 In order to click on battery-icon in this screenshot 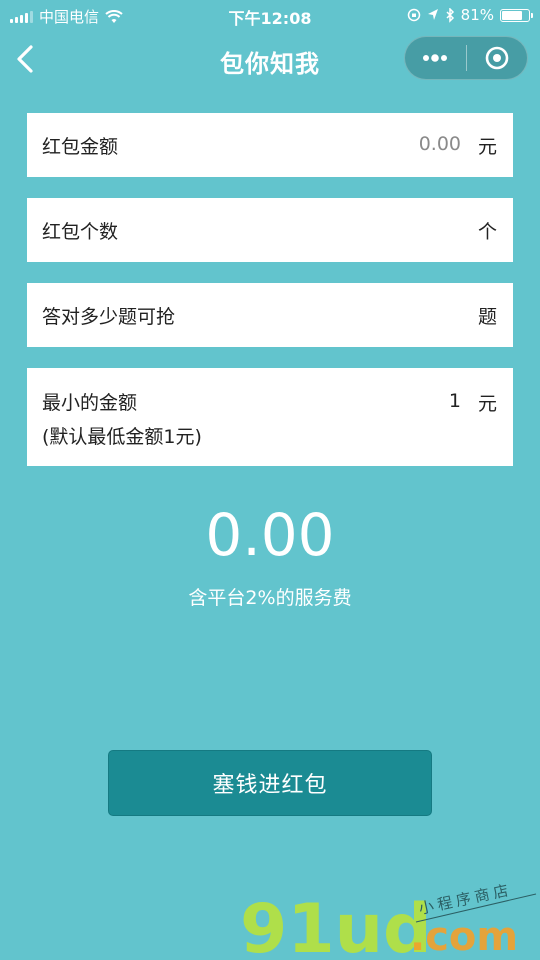, I will do `click(516, 15)`.